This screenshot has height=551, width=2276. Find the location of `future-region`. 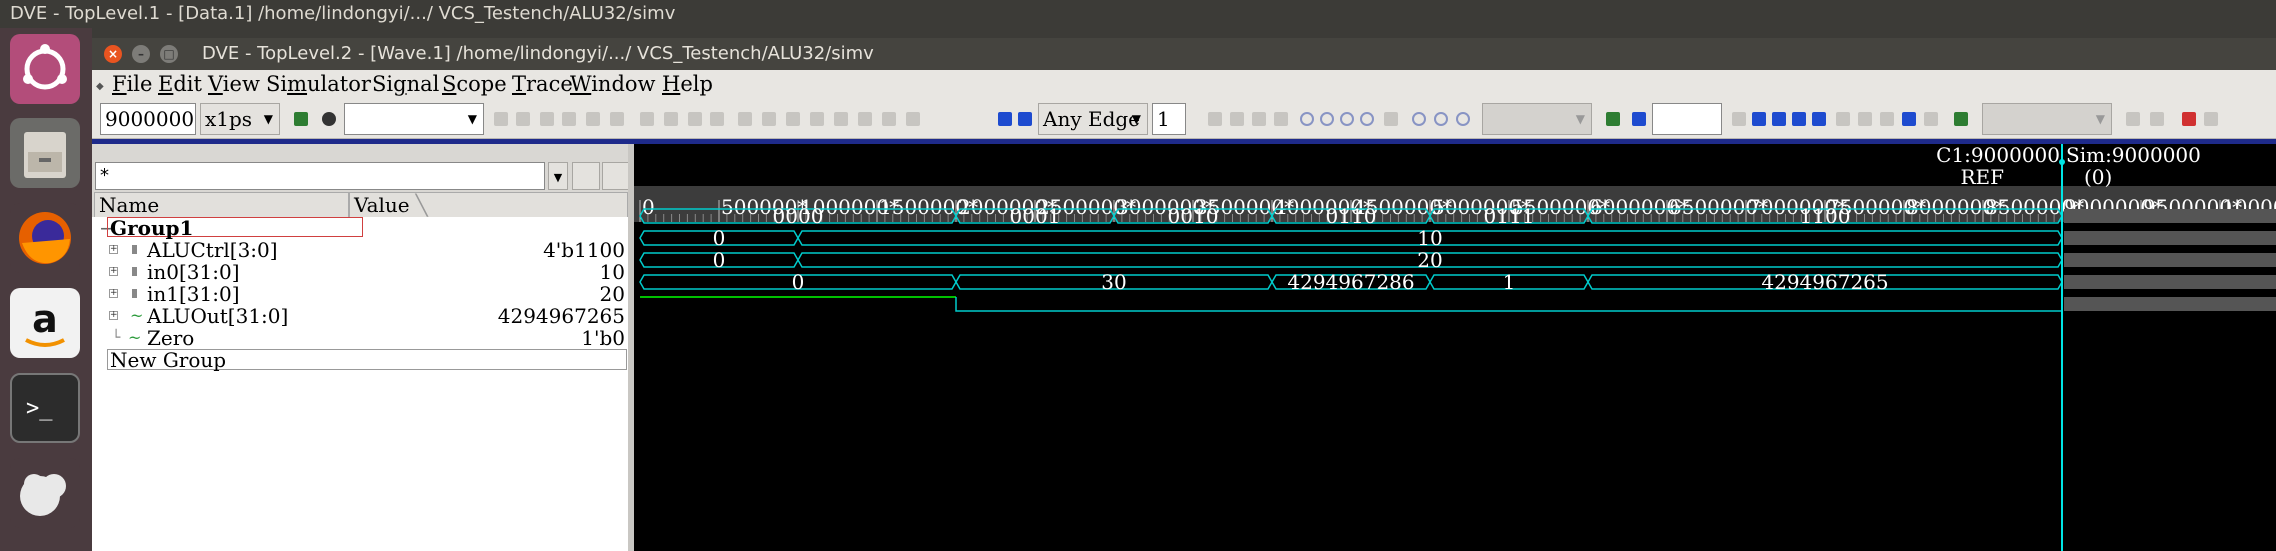

future-region is located at coordinates (2170, 282).